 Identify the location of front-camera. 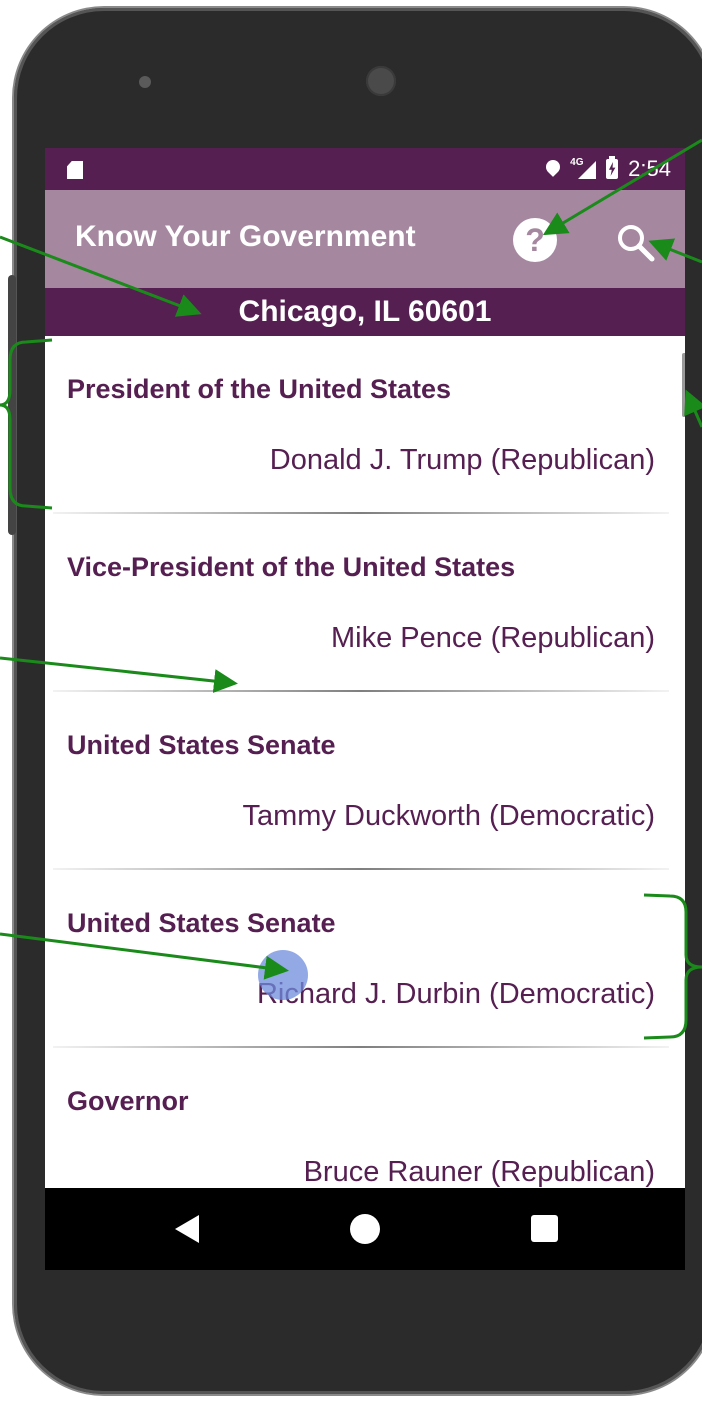
(381, 81).